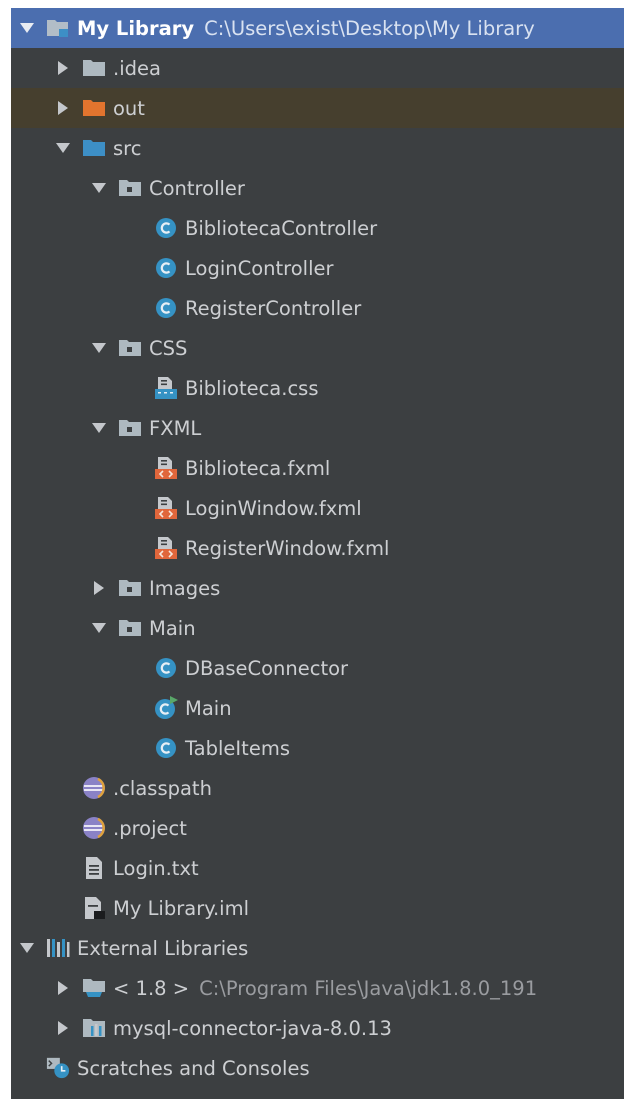 The image size is (628, 1099). What do you see at coordinates (175, 428) in the screenshot?
I see `tree-node-label: FXML` at bounding box center [175, 428].